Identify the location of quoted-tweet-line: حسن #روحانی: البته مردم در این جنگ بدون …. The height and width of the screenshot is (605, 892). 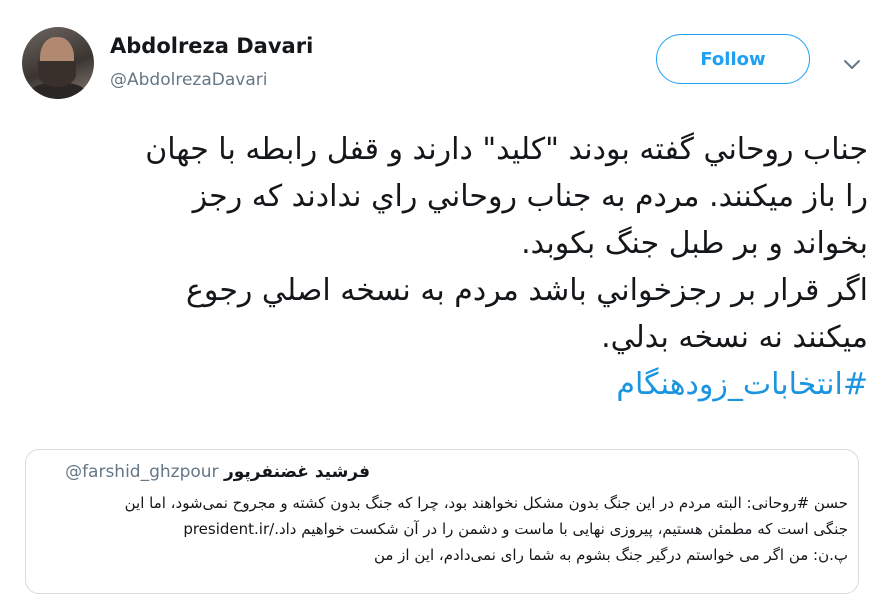
(486, 503).